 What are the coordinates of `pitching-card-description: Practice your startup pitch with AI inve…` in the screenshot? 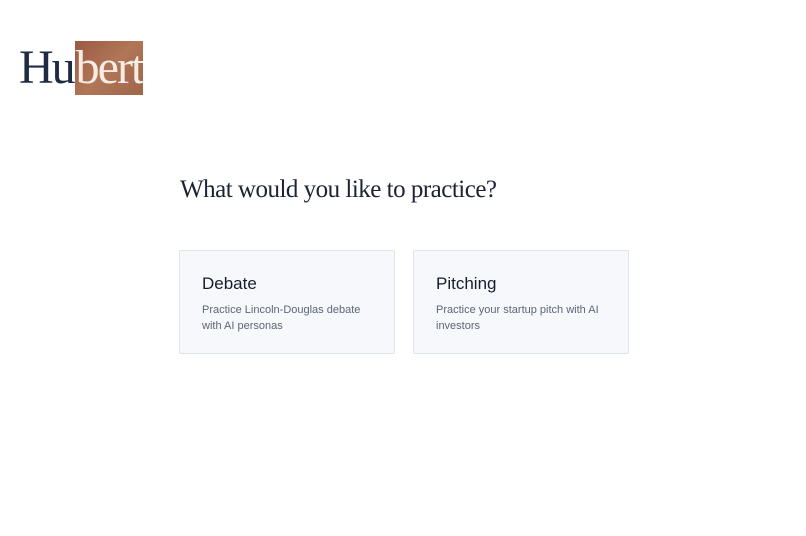 It's located at (517, 318).